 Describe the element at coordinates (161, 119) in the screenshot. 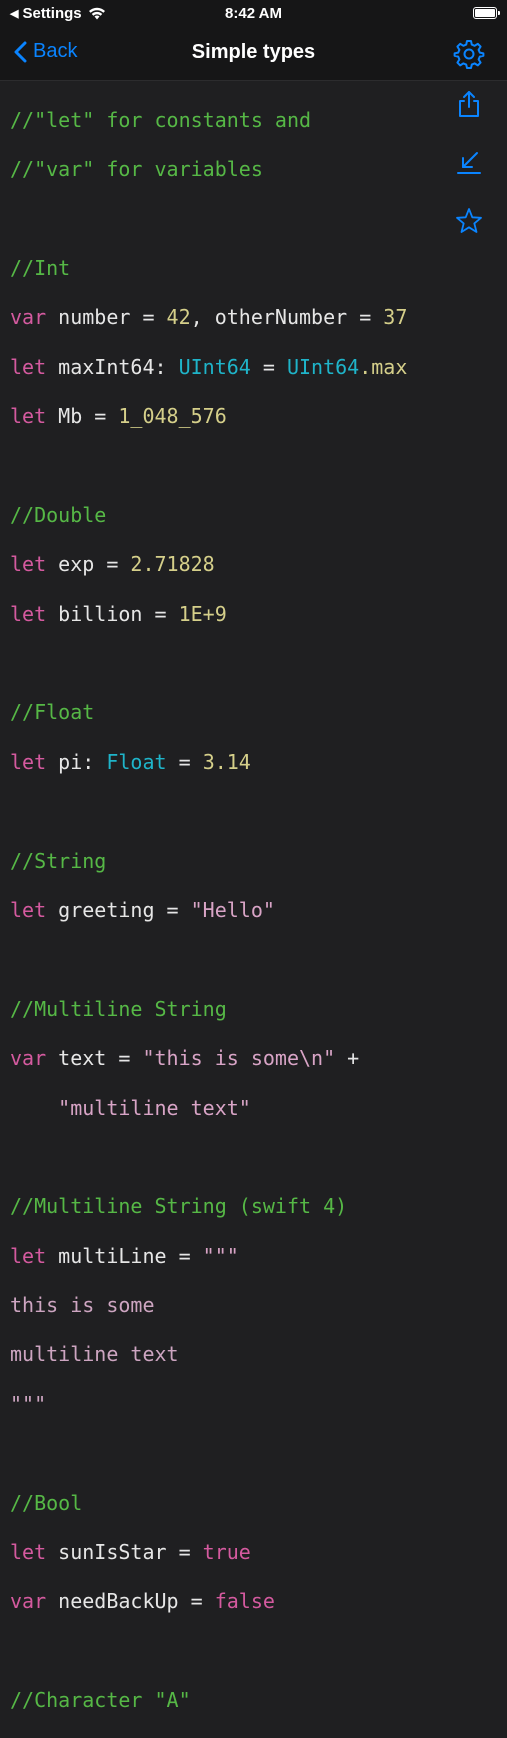

I see `code-comment: //"let" for constants and` at that location.